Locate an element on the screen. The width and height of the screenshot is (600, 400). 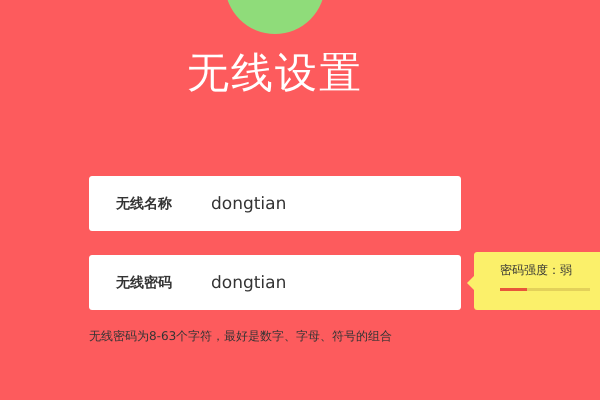
input-field: 无线名称 dongtian is located at coordinates (275, 203).